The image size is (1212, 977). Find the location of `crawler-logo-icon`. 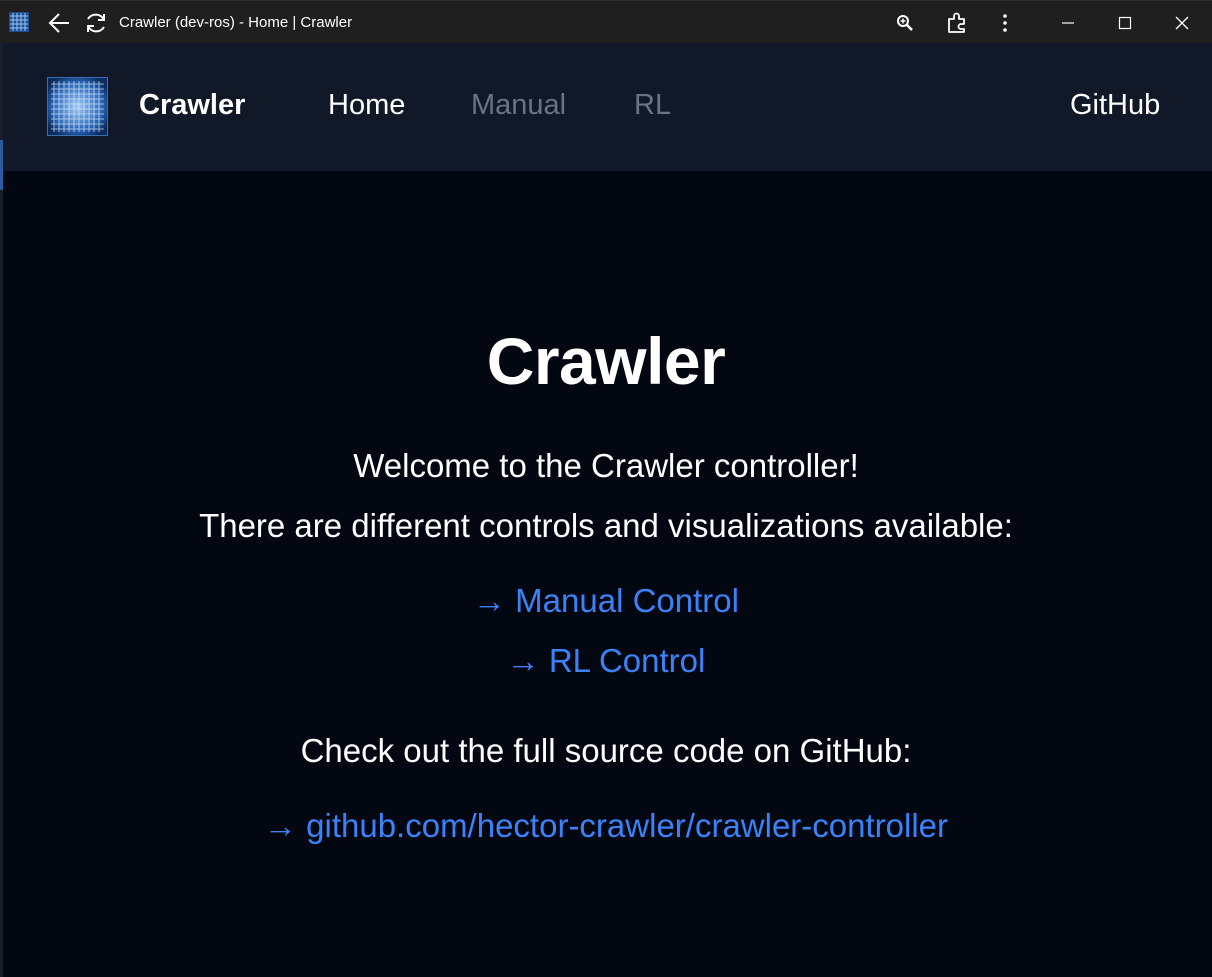

crawler-logo-icon is located at coordinates (77, 106).